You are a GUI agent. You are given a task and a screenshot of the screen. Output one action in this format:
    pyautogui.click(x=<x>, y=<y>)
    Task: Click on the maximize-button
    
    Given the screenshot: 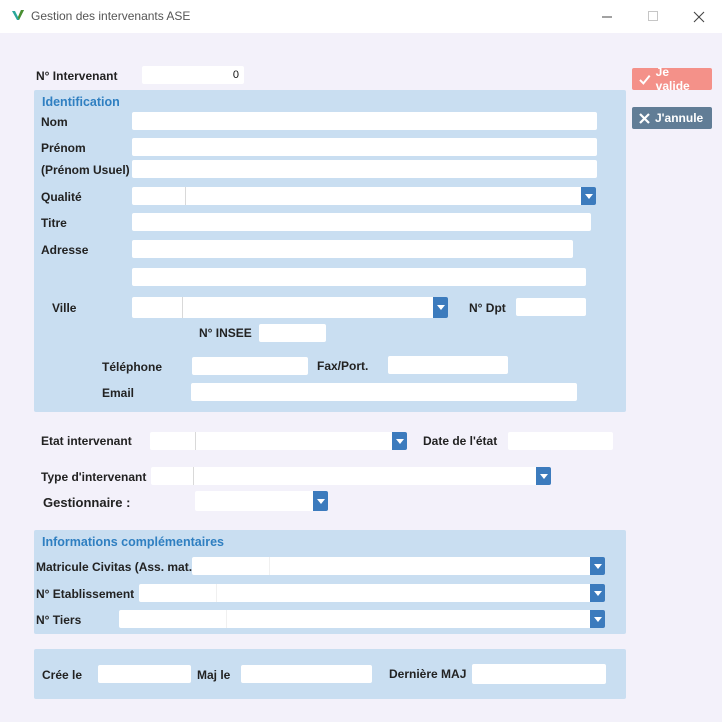 What is the action you would take?
    pyautogui.click(x=653, y=16)
    